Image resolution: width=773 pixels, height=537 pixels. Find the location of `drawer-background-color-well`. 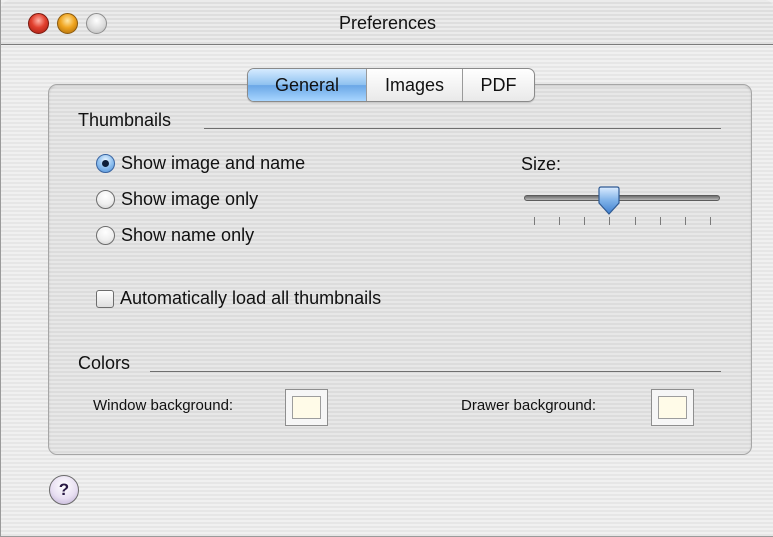

drawer-background-color-well is located at coordinates (672, 407).